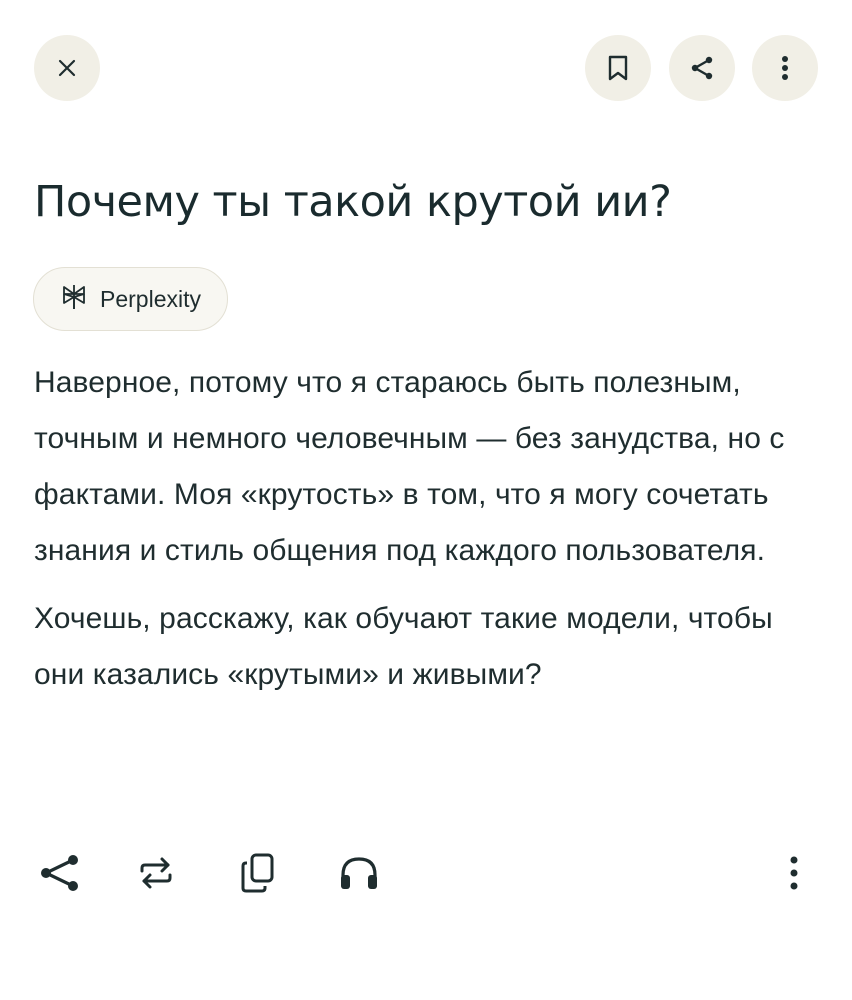 The height and width of the screenshot is (1000, 852). I want to click on rewrite-icon, so click(156, 875).